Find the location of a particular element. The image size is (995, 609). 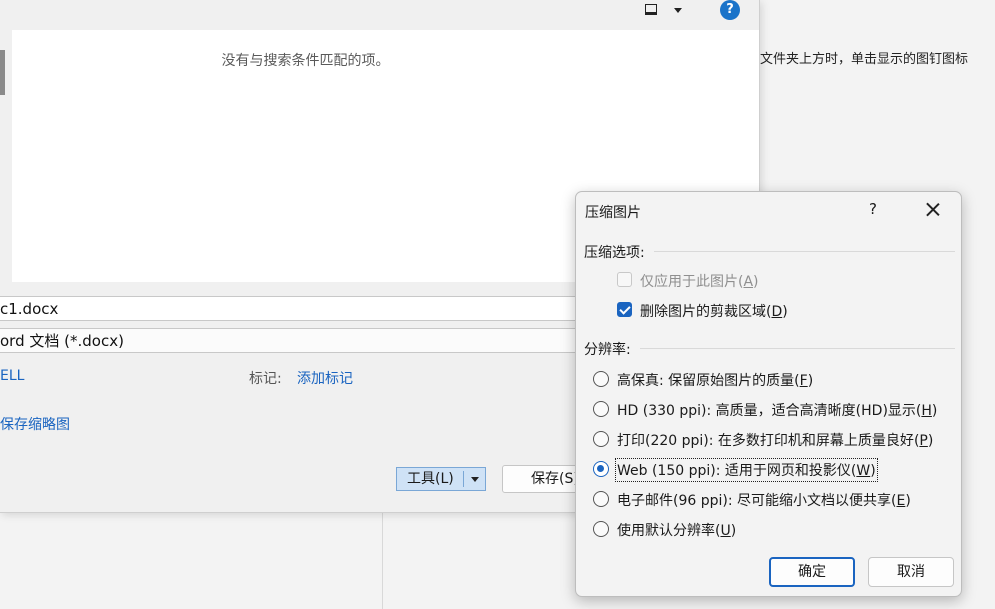

apply-only-text: 仅应用于此图片 is located at coordinates (689, 282).